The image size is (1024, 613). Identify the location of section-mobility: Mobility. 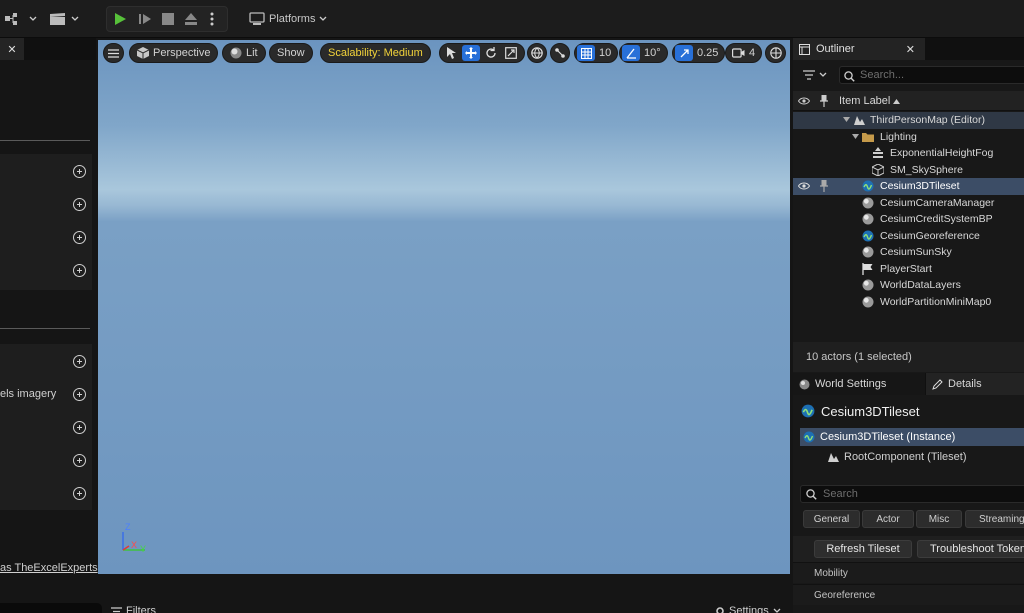
(908, 572).